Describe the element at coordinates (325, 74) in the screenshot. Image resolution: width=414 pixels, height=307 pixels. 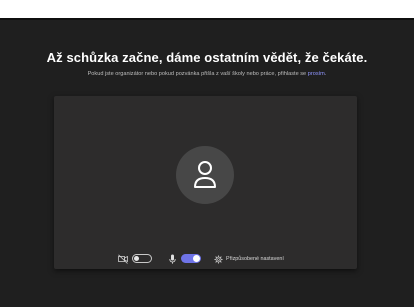
I see `sign-in-prompt-end: .` at that location.